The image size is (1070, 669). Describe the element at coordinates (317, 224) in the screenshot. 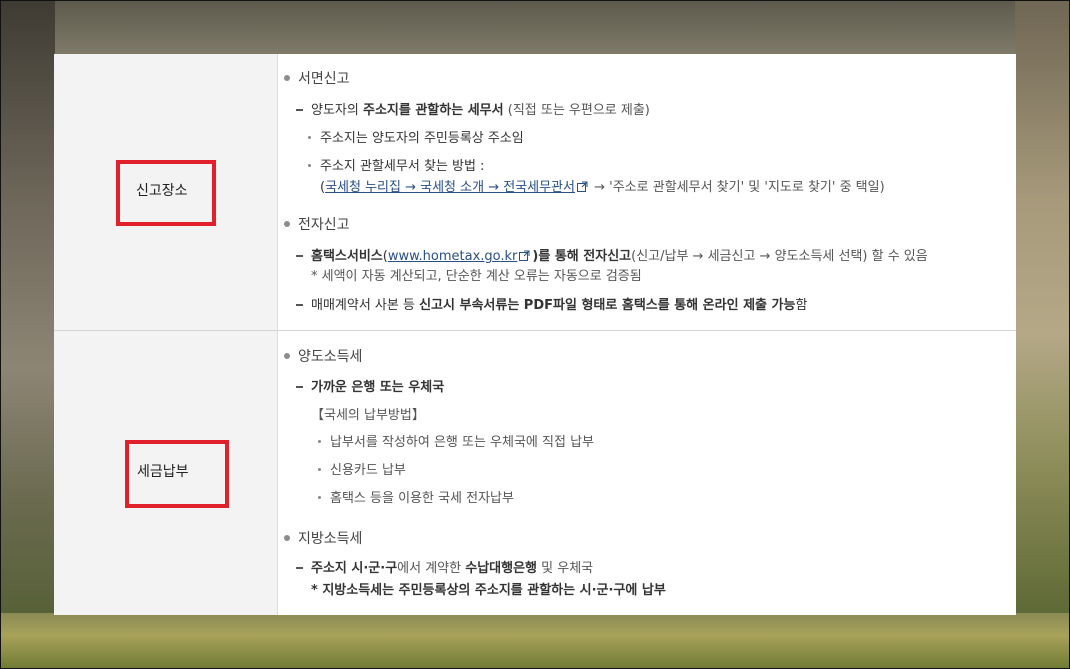

I see `section-title-electronic: 전자신고` at that location.